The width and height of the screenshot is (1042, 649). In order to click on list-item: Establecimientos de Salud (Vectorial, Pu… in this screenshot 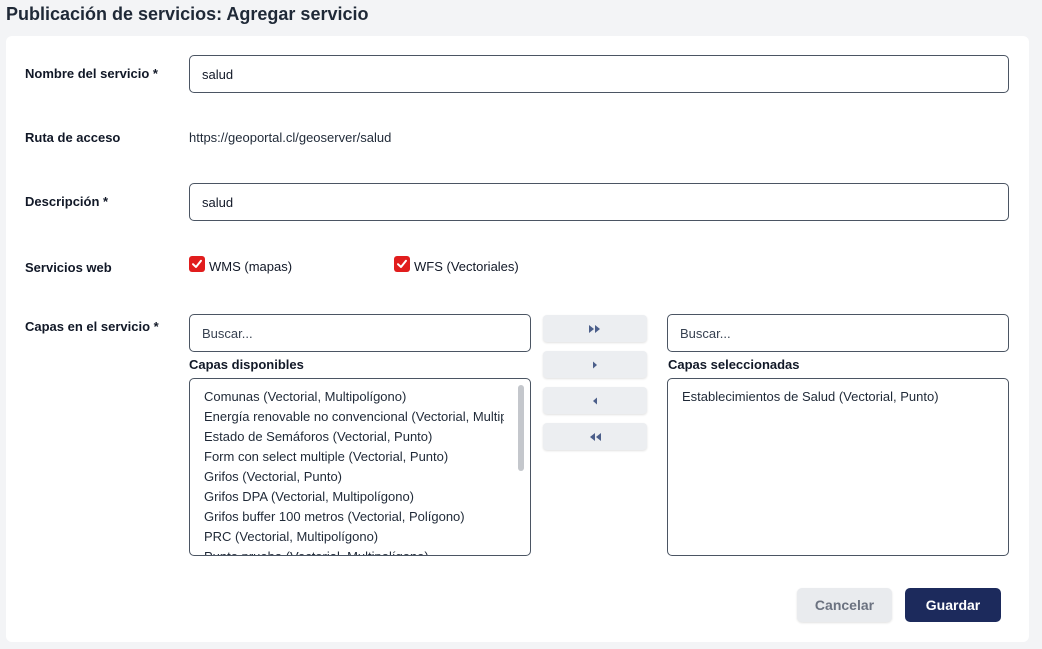, I will do `click(838, 397)`.